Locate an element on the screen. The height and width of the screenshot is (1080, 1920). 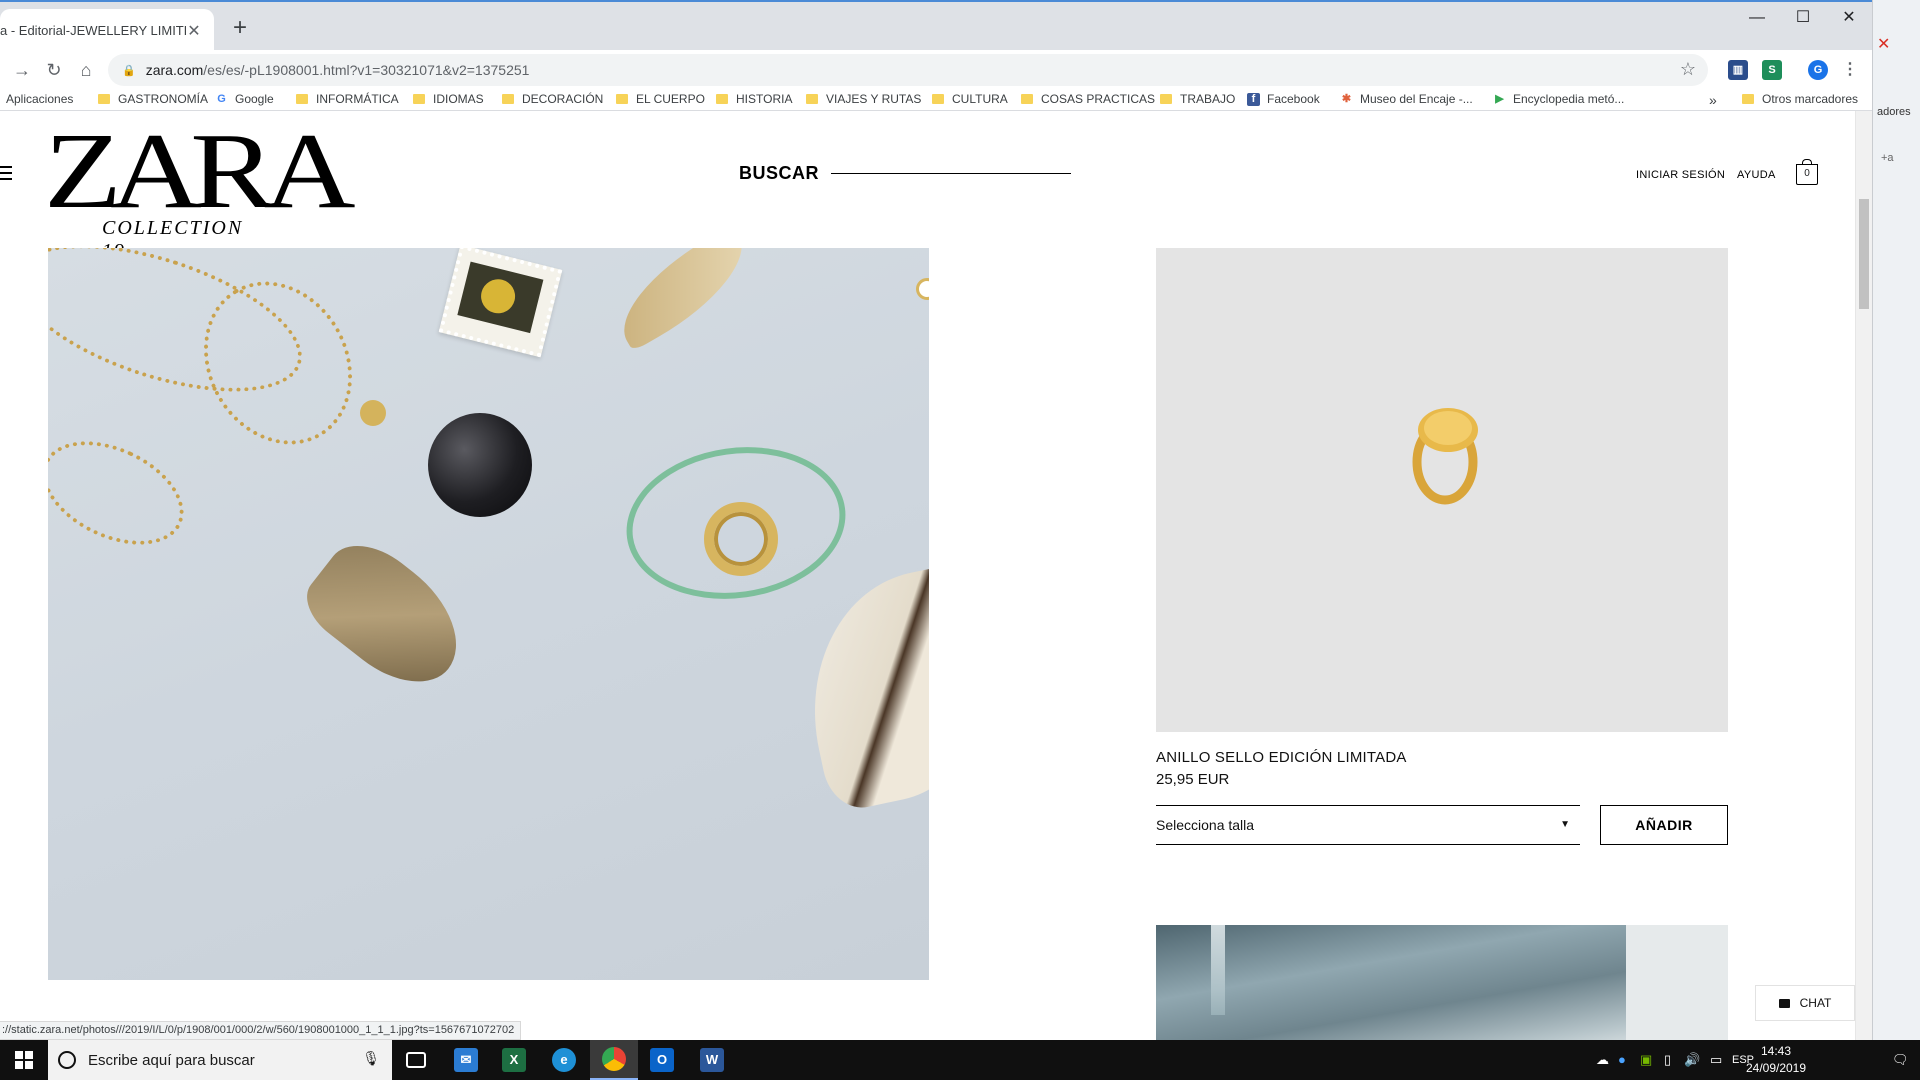
tab-active: a - Editorial-JEWELLERY LIMITED E ✕ is located at coordinates (107, 30).